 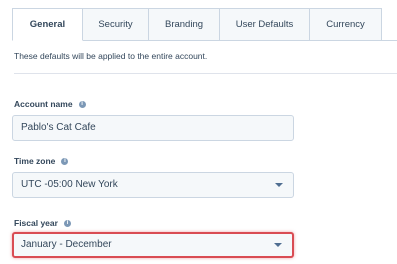 What do you see at coordinates (116, 24) in the screenshot?
I see `tab-security: Security` at bounding box center [116, 24].